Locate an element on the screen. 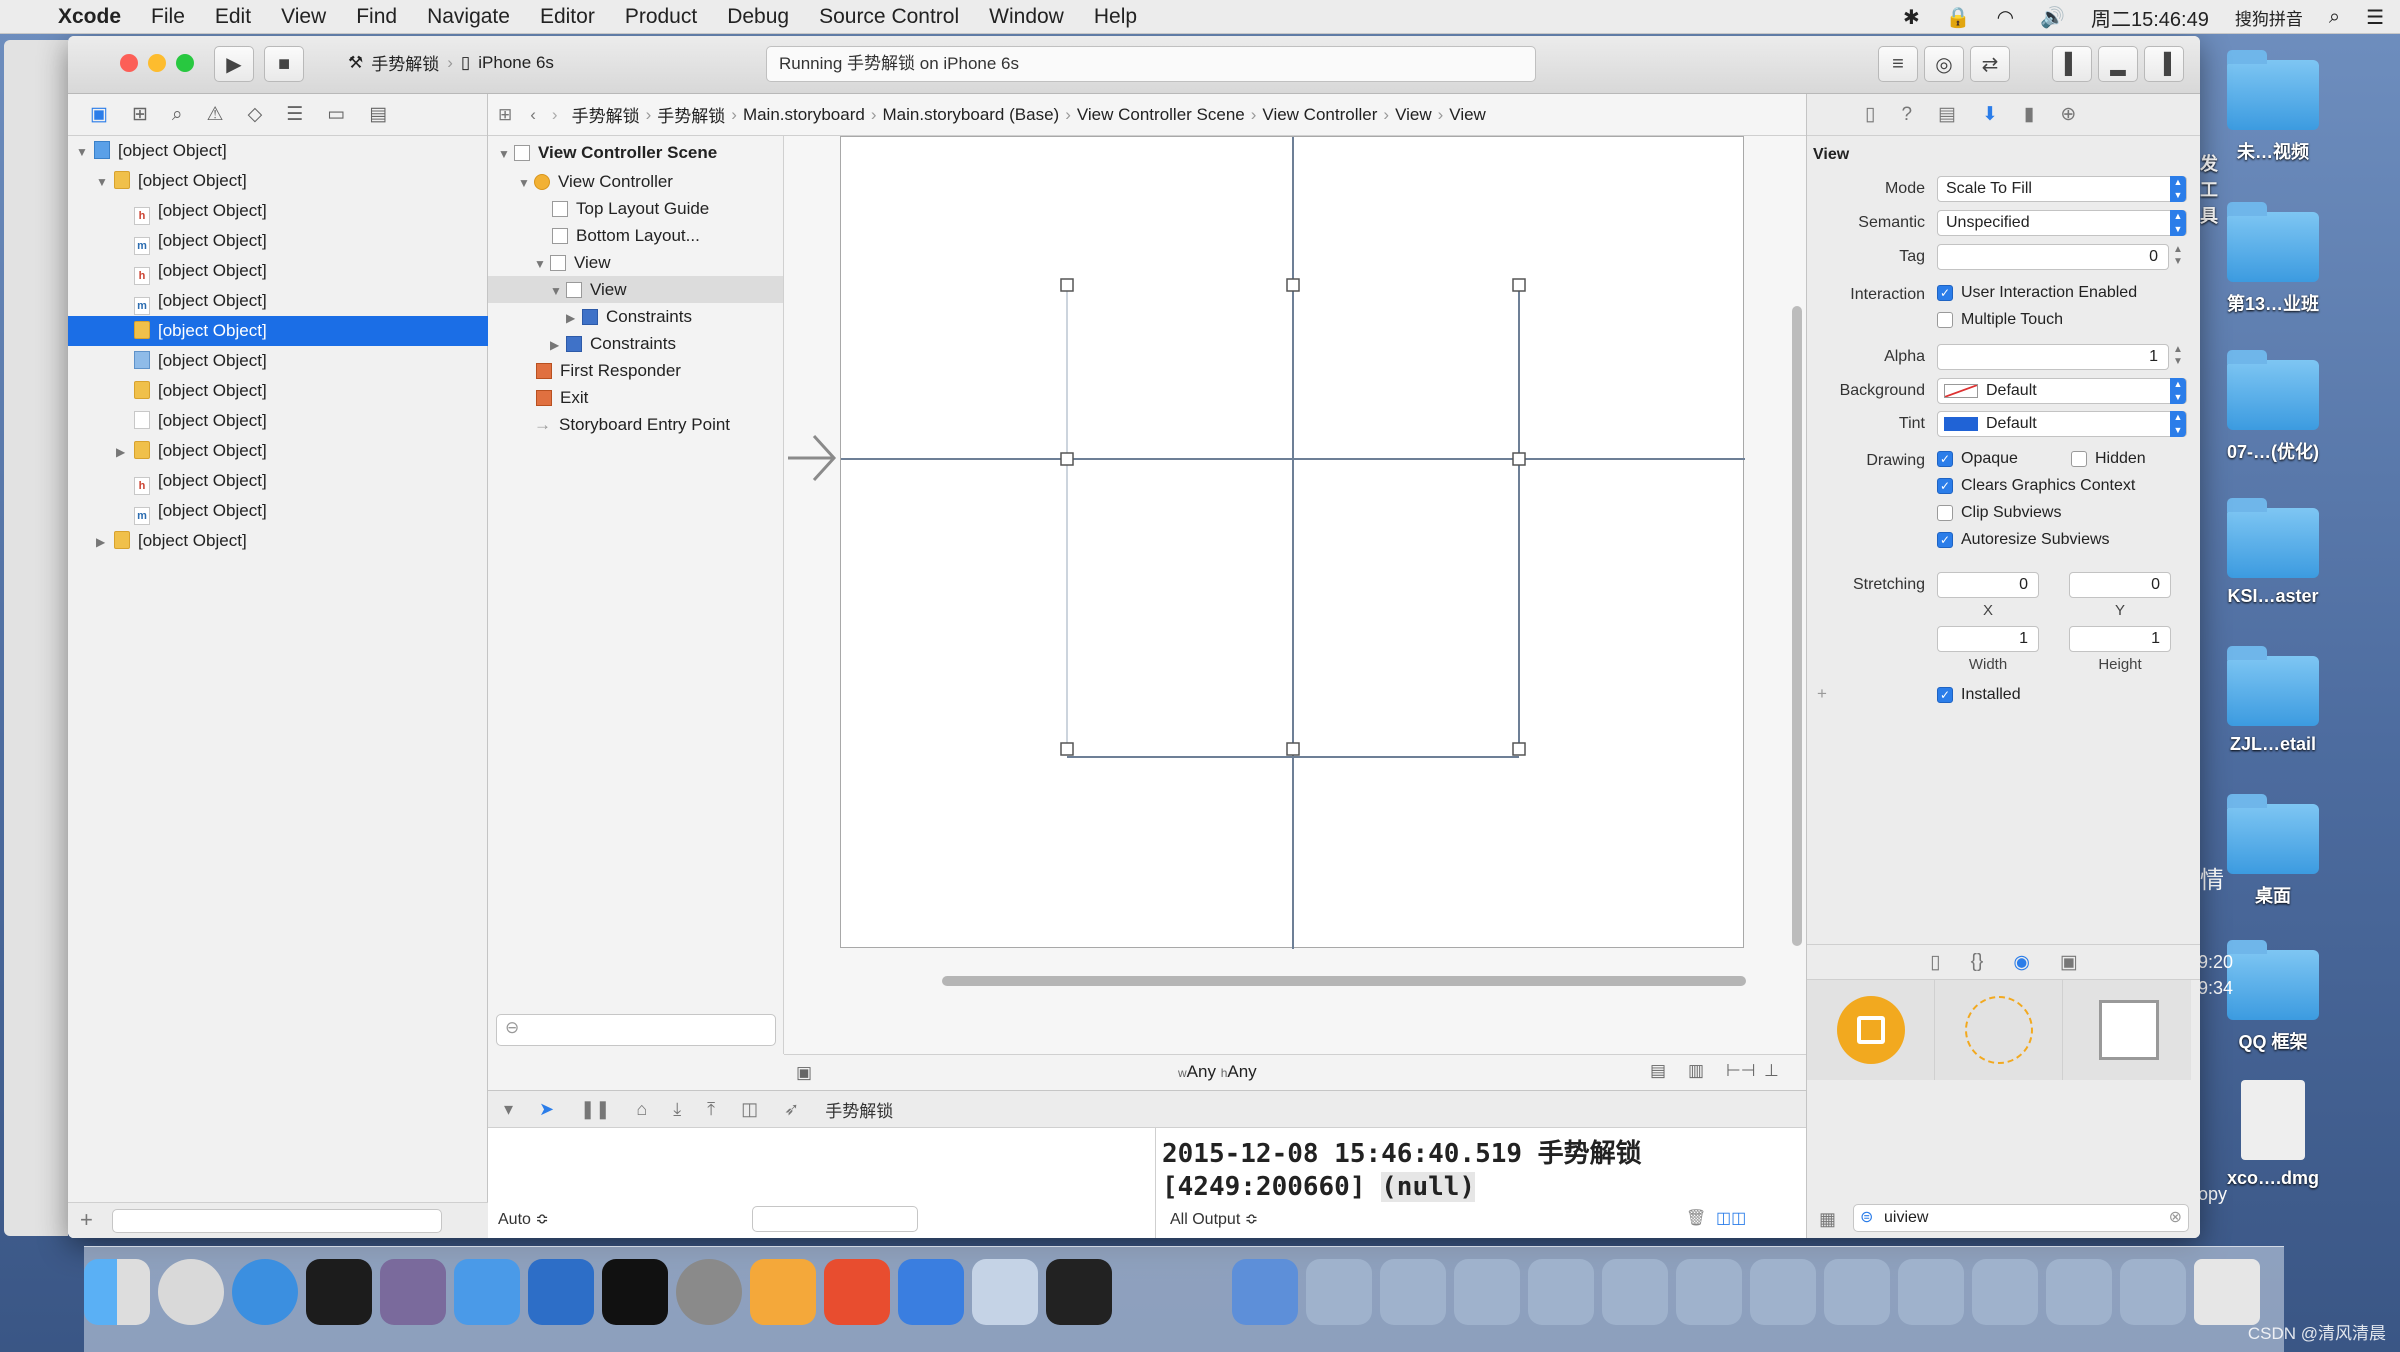 The height and width of the screenshot is (1352, 2400). vm-app-icon is located at coordinates (931, 1292).